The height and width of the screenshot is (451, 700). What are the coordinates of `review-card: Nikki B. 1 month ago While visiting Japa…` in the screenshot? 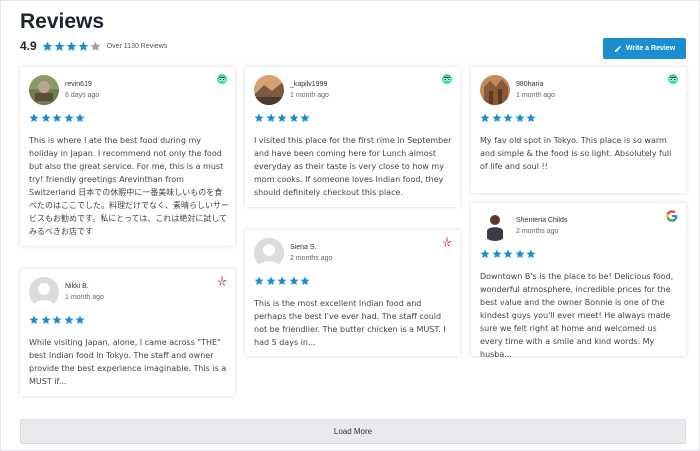 It's located at (127, 332).